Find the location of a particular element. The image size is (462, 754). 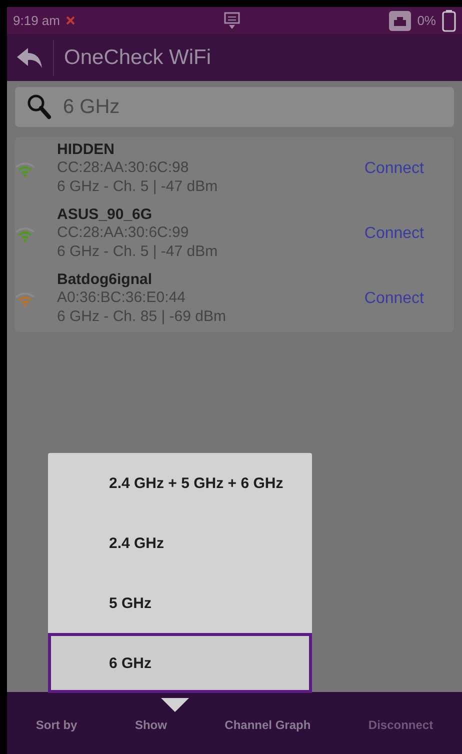

network-name: HIDDEN is located at coordinates (86, 149).